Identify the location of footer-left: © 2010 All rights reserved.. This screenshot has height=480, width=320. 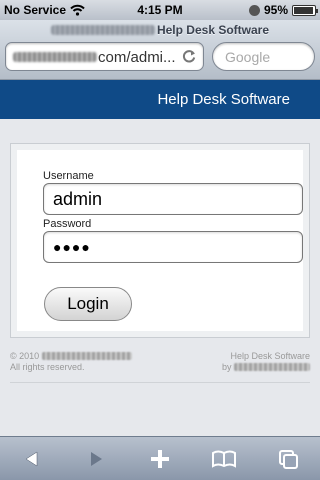
(71, 362).